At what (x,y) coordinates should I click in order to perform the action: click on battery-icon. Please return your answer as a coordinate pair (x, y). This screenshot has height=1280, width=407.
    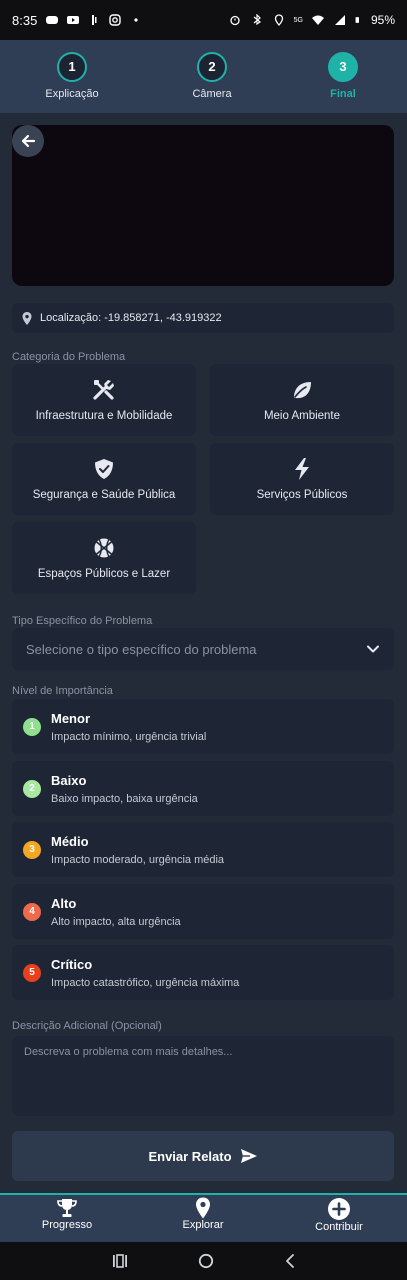
    Looking at the image, I should click on (357, 20).